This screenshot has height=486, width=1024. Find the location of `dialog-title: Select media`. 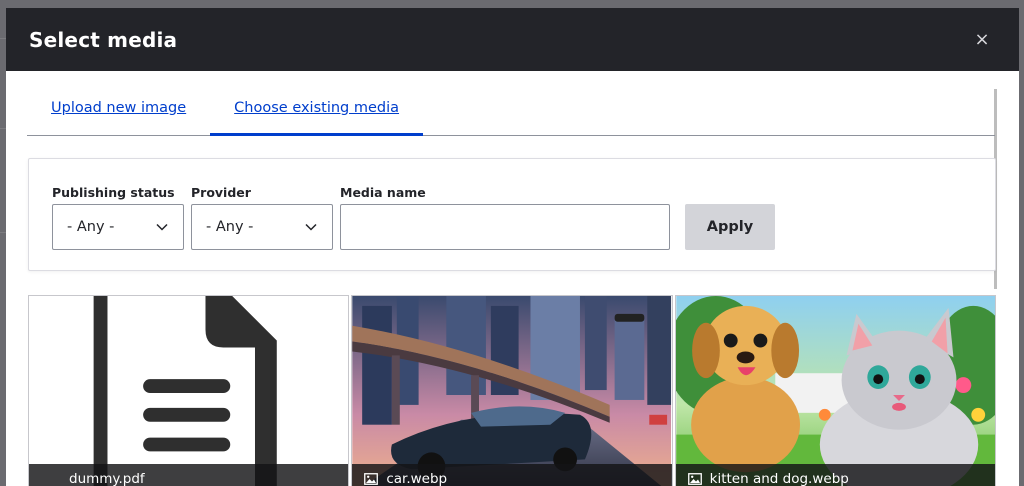

dialog-title: Select media is located at coordinates (103, 39).